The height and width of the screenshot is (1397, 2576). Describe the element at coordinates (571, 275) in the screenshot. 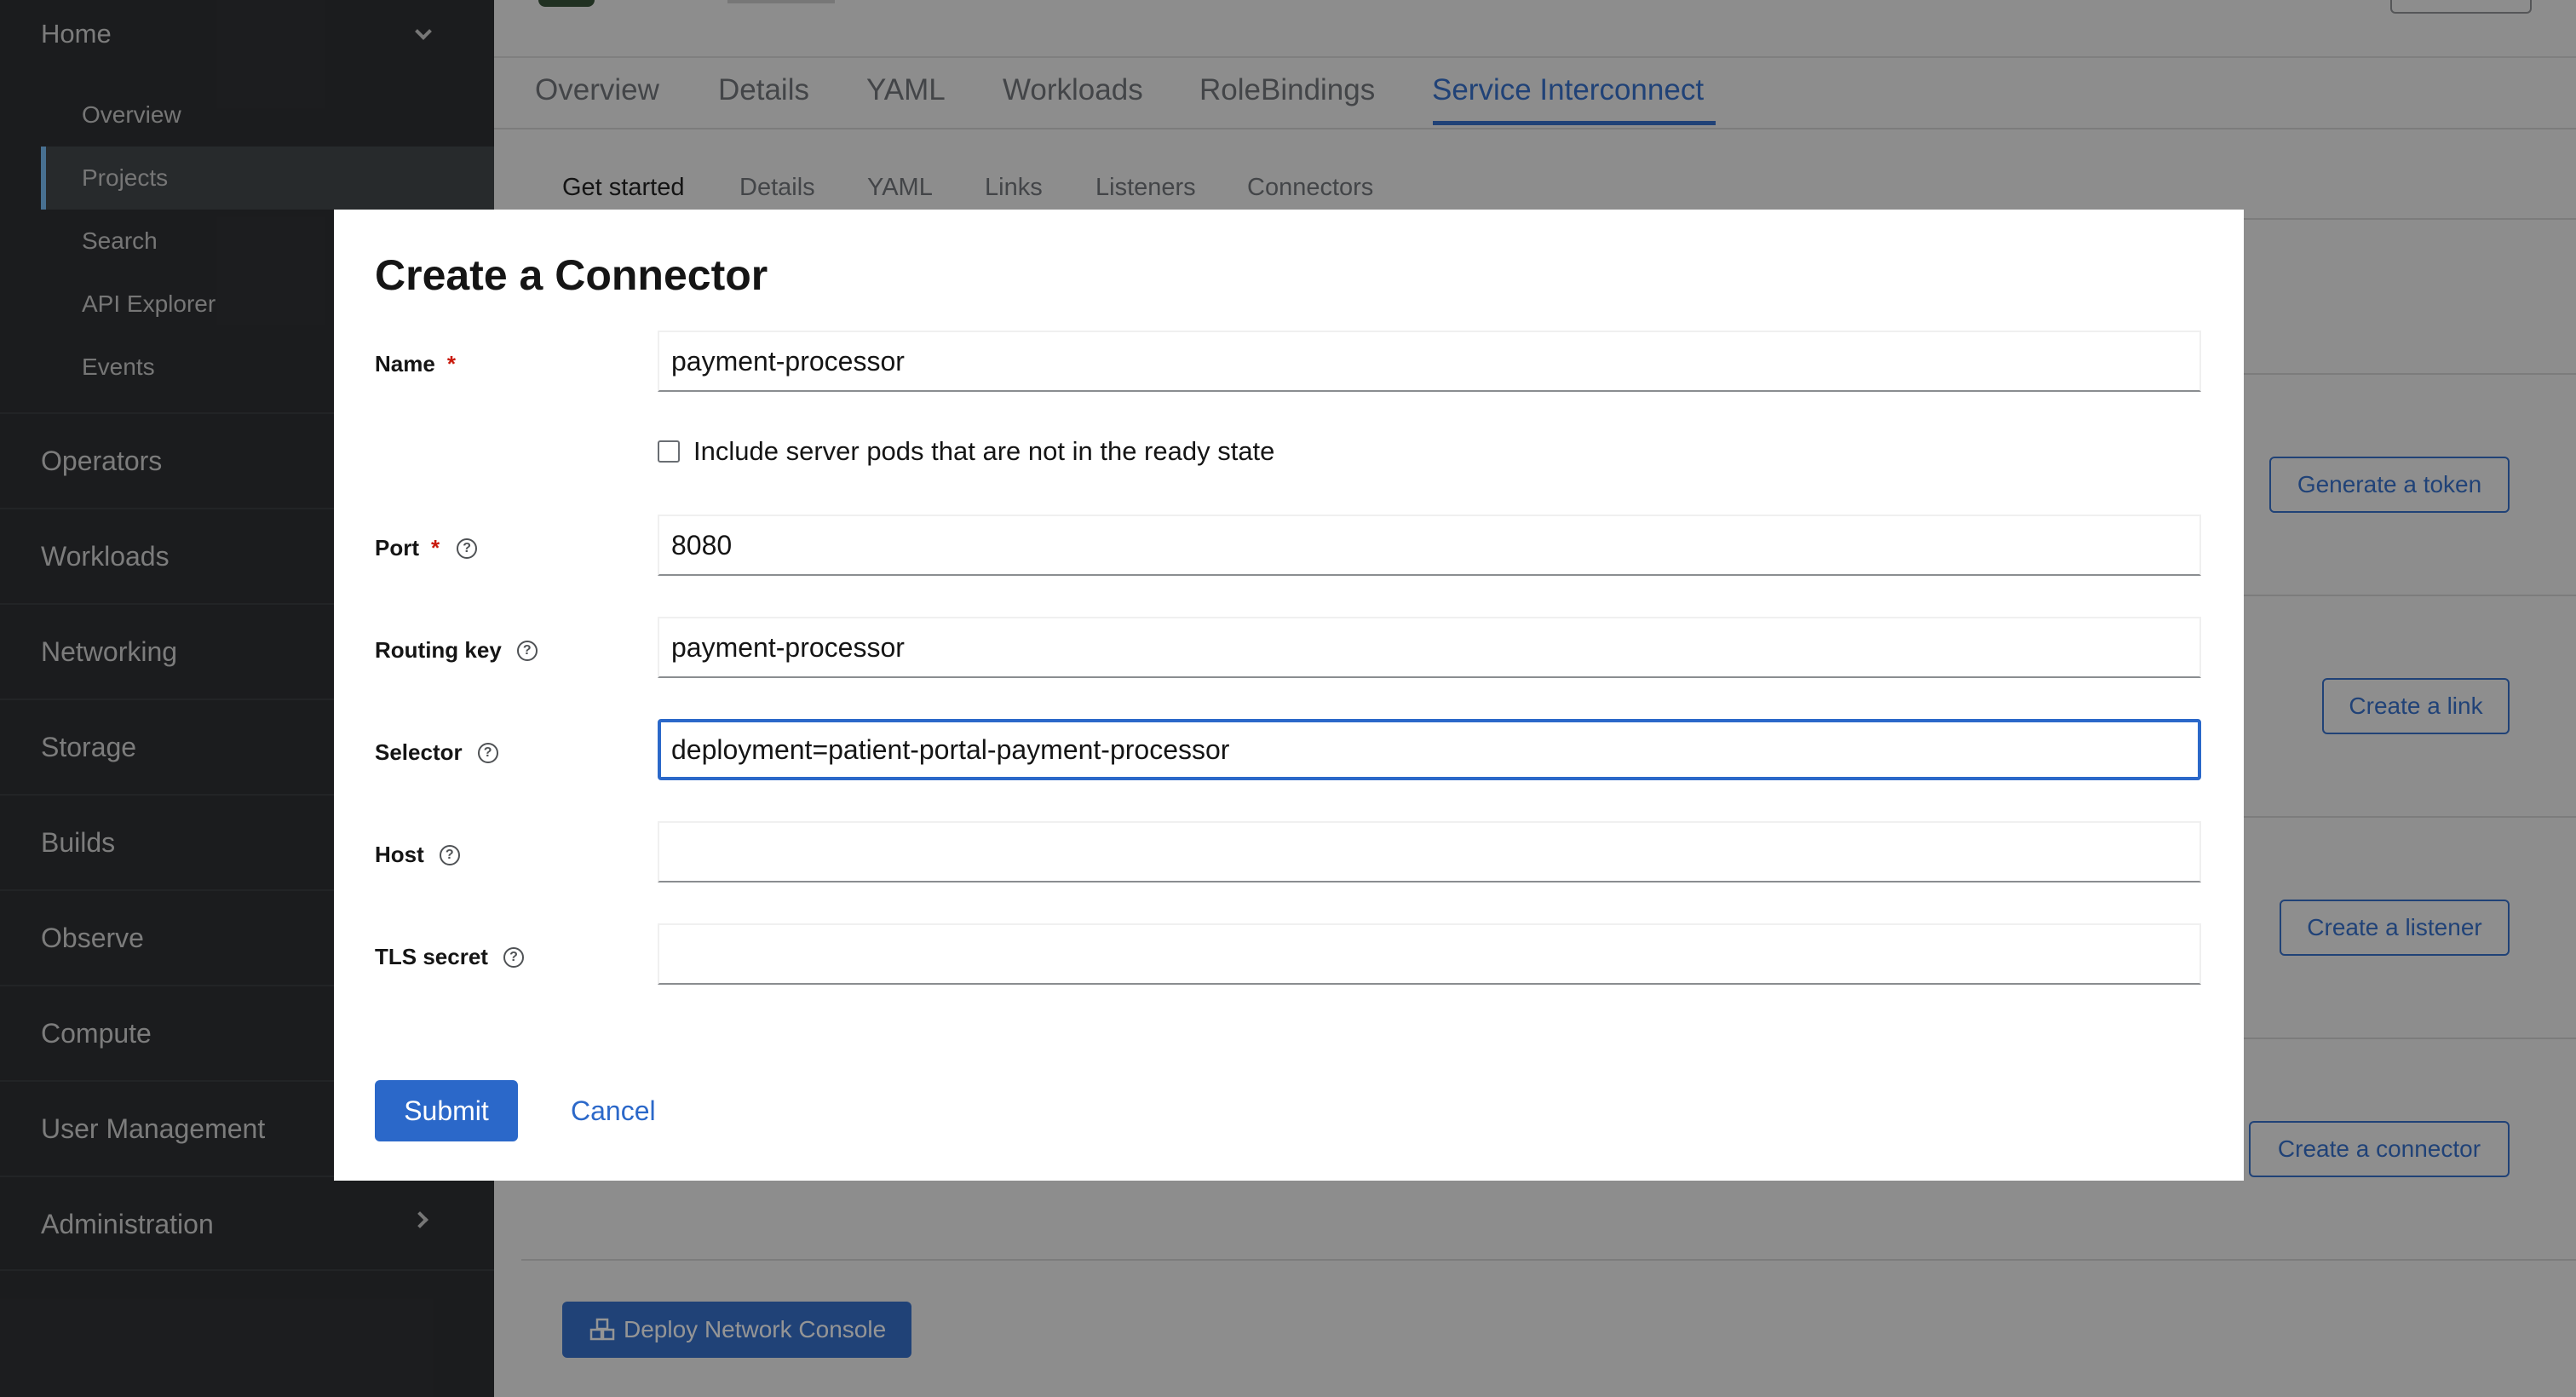

I see `modal-title: Create a Connector` at that location.